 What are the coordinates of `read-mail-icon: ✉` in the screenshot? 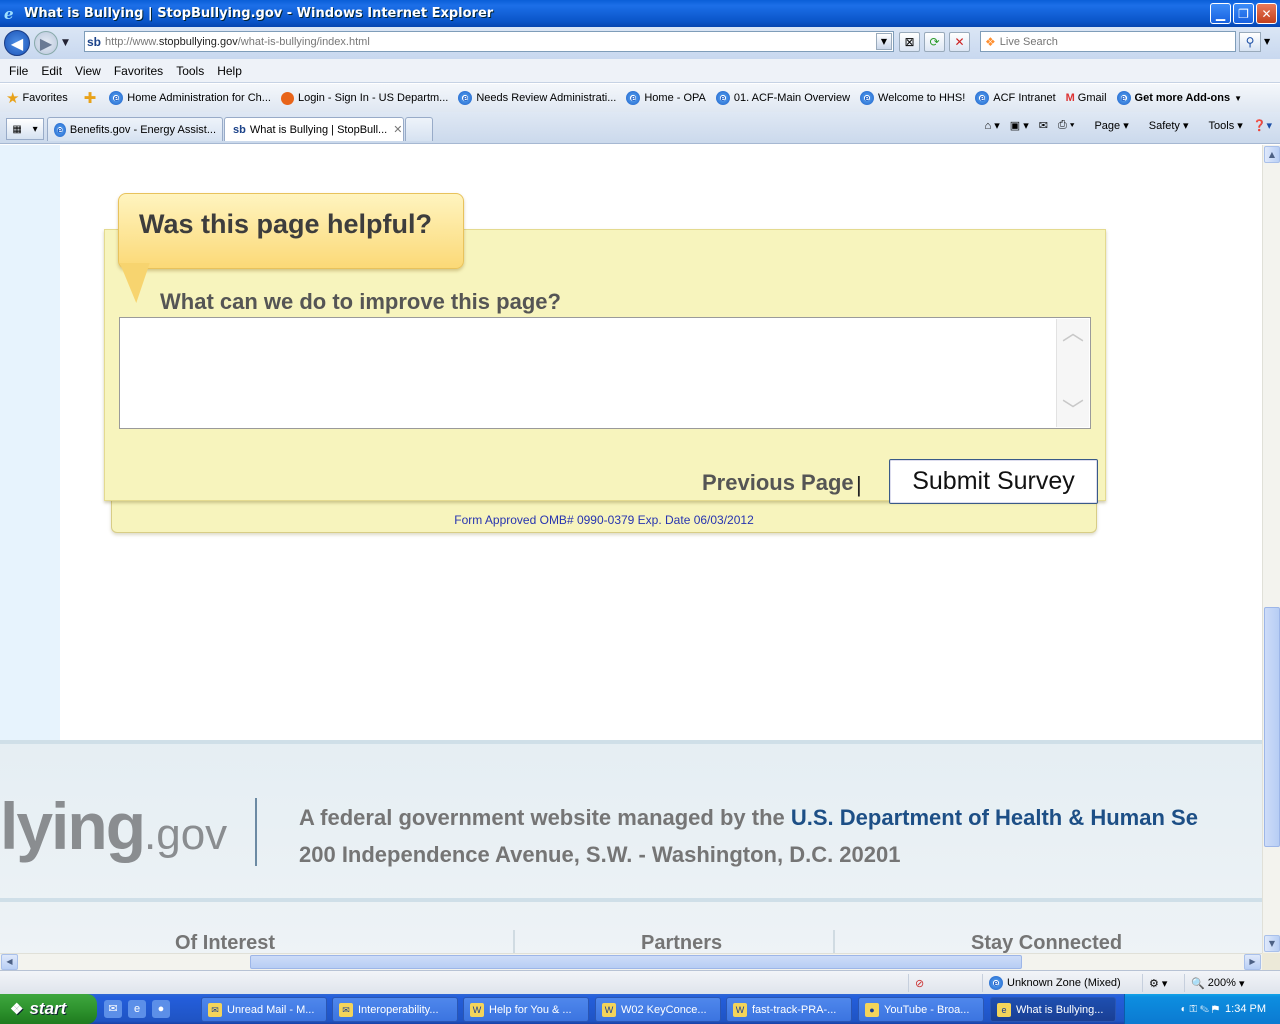 It's located at (1043, 125).